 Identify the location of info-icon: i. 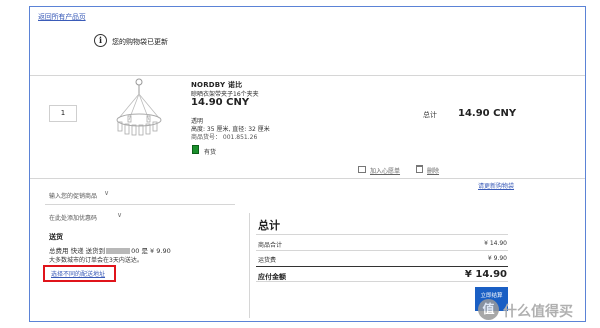
(100, 40).